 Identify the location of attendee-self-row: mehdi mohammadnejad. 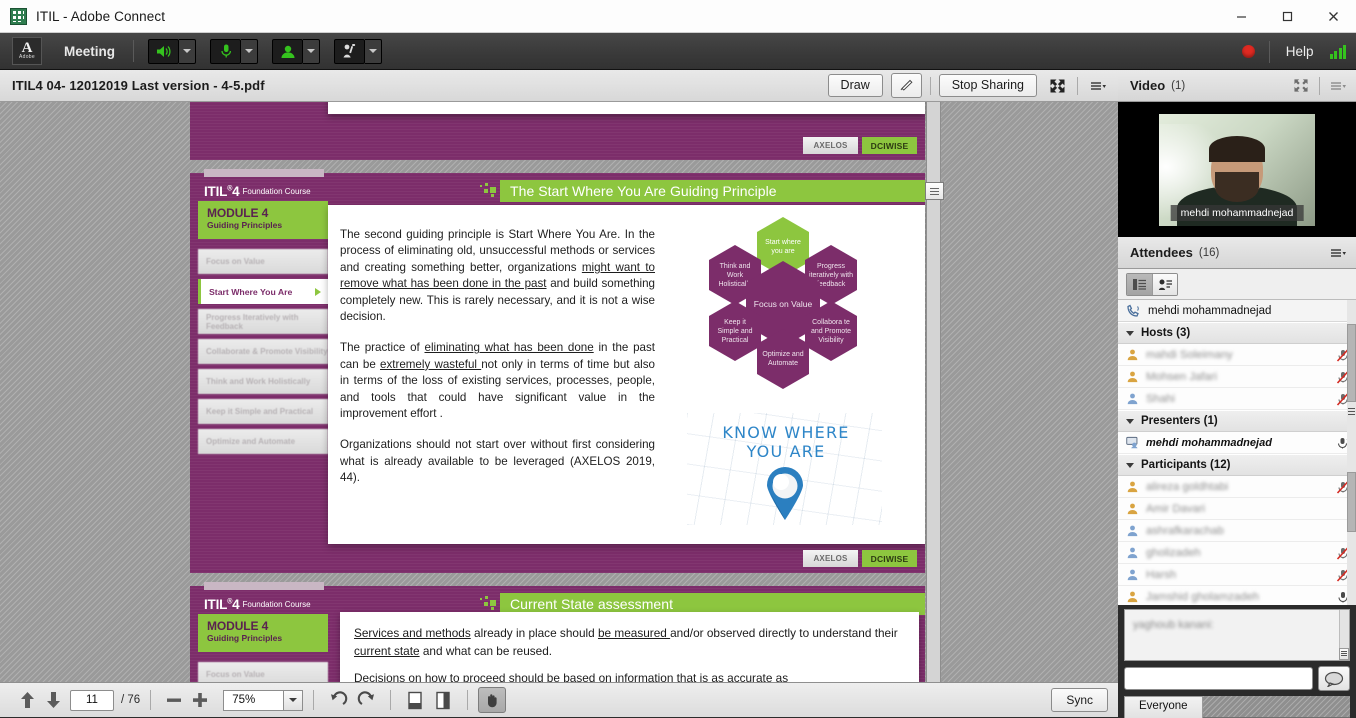
(1237, 311).